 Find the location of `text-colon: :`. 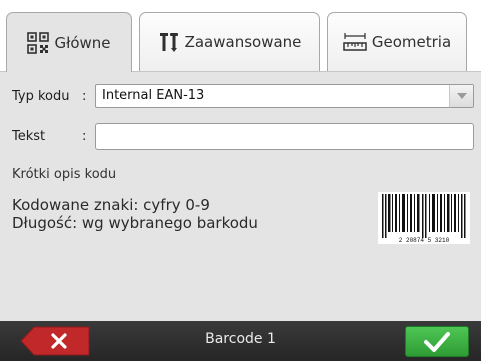

text-colon: : is located at coordinates (84, 136).